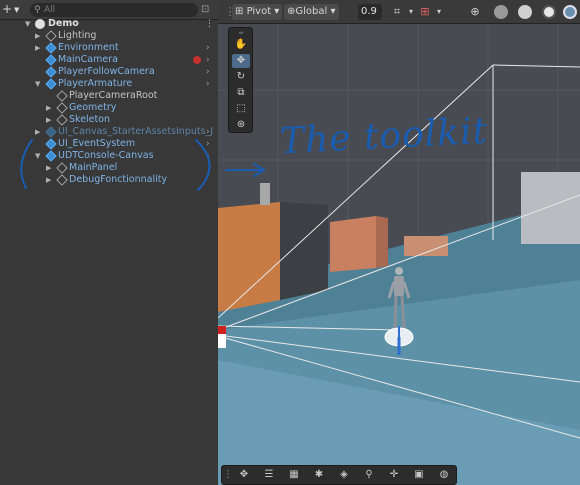 This screenshot has height=485, width=580. Describe the element at coordinates (114, 10) in the screenshot. I see `hierarchy-search-input: ⚲ All` at that location.